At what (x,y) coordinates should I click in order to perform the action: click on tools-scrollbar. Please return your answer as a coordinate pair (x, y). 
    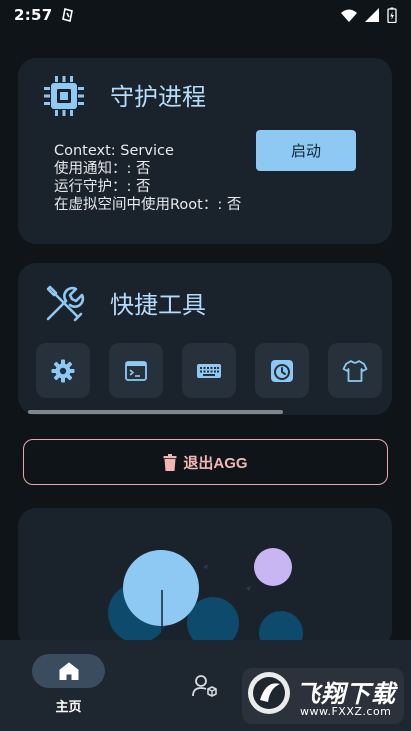
    Looking at the image, I should click on (155, 412).